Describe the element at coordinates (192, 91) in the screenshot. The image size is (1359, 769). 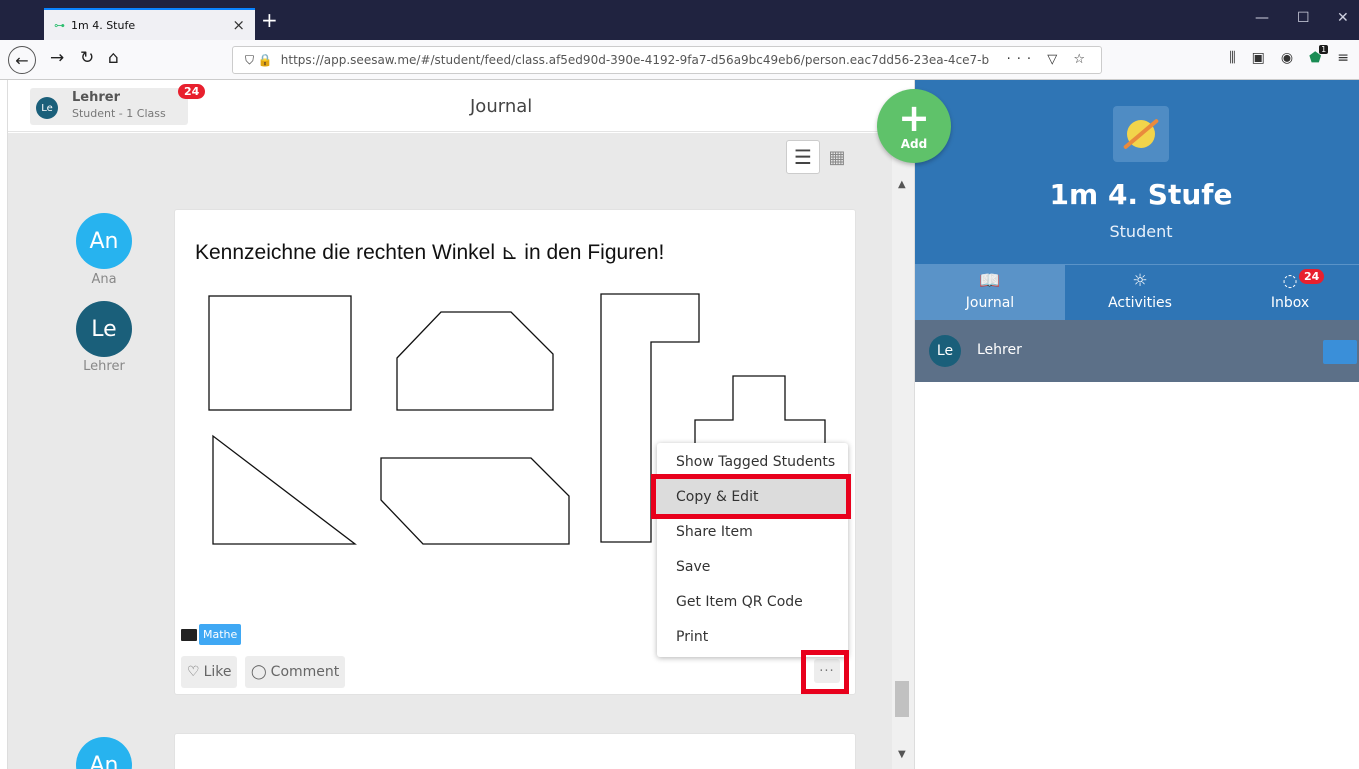
I see `notification-badge: 24` at that location.